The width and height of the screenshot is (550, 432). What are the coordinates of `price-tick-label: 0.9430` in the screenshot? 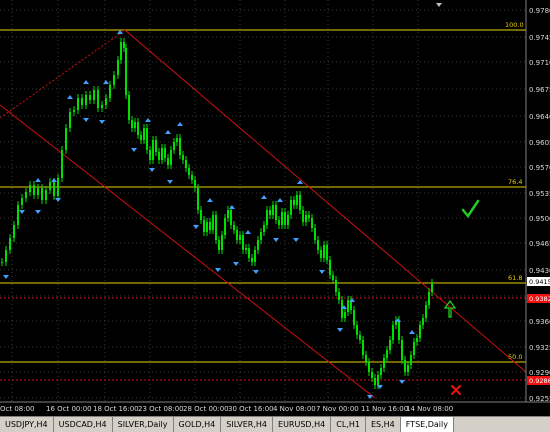 It's located at (539, 271).